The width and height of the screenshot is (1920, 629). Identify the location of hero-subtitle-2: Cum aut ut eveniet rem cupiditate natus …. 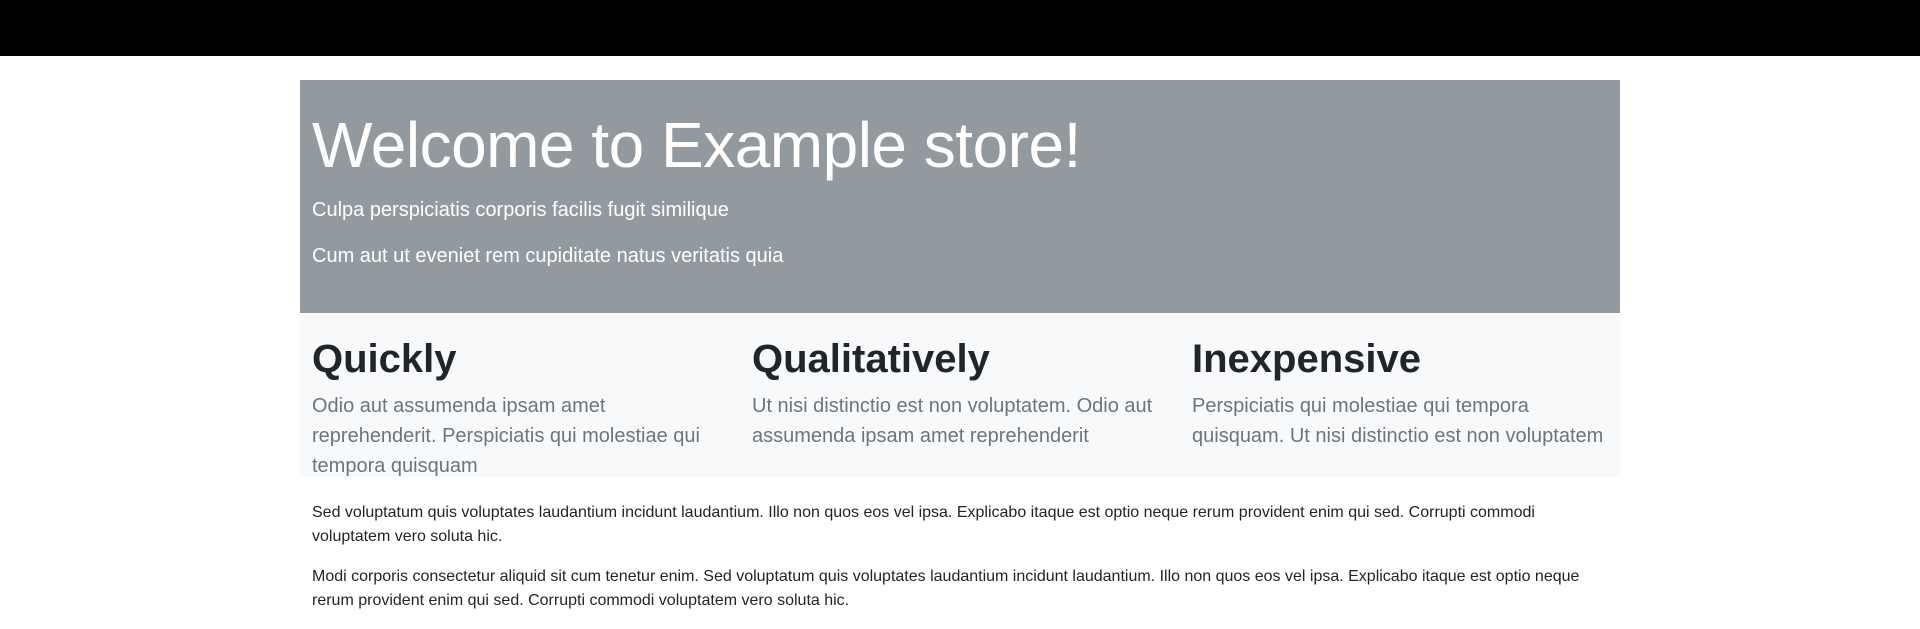
(548, 256).